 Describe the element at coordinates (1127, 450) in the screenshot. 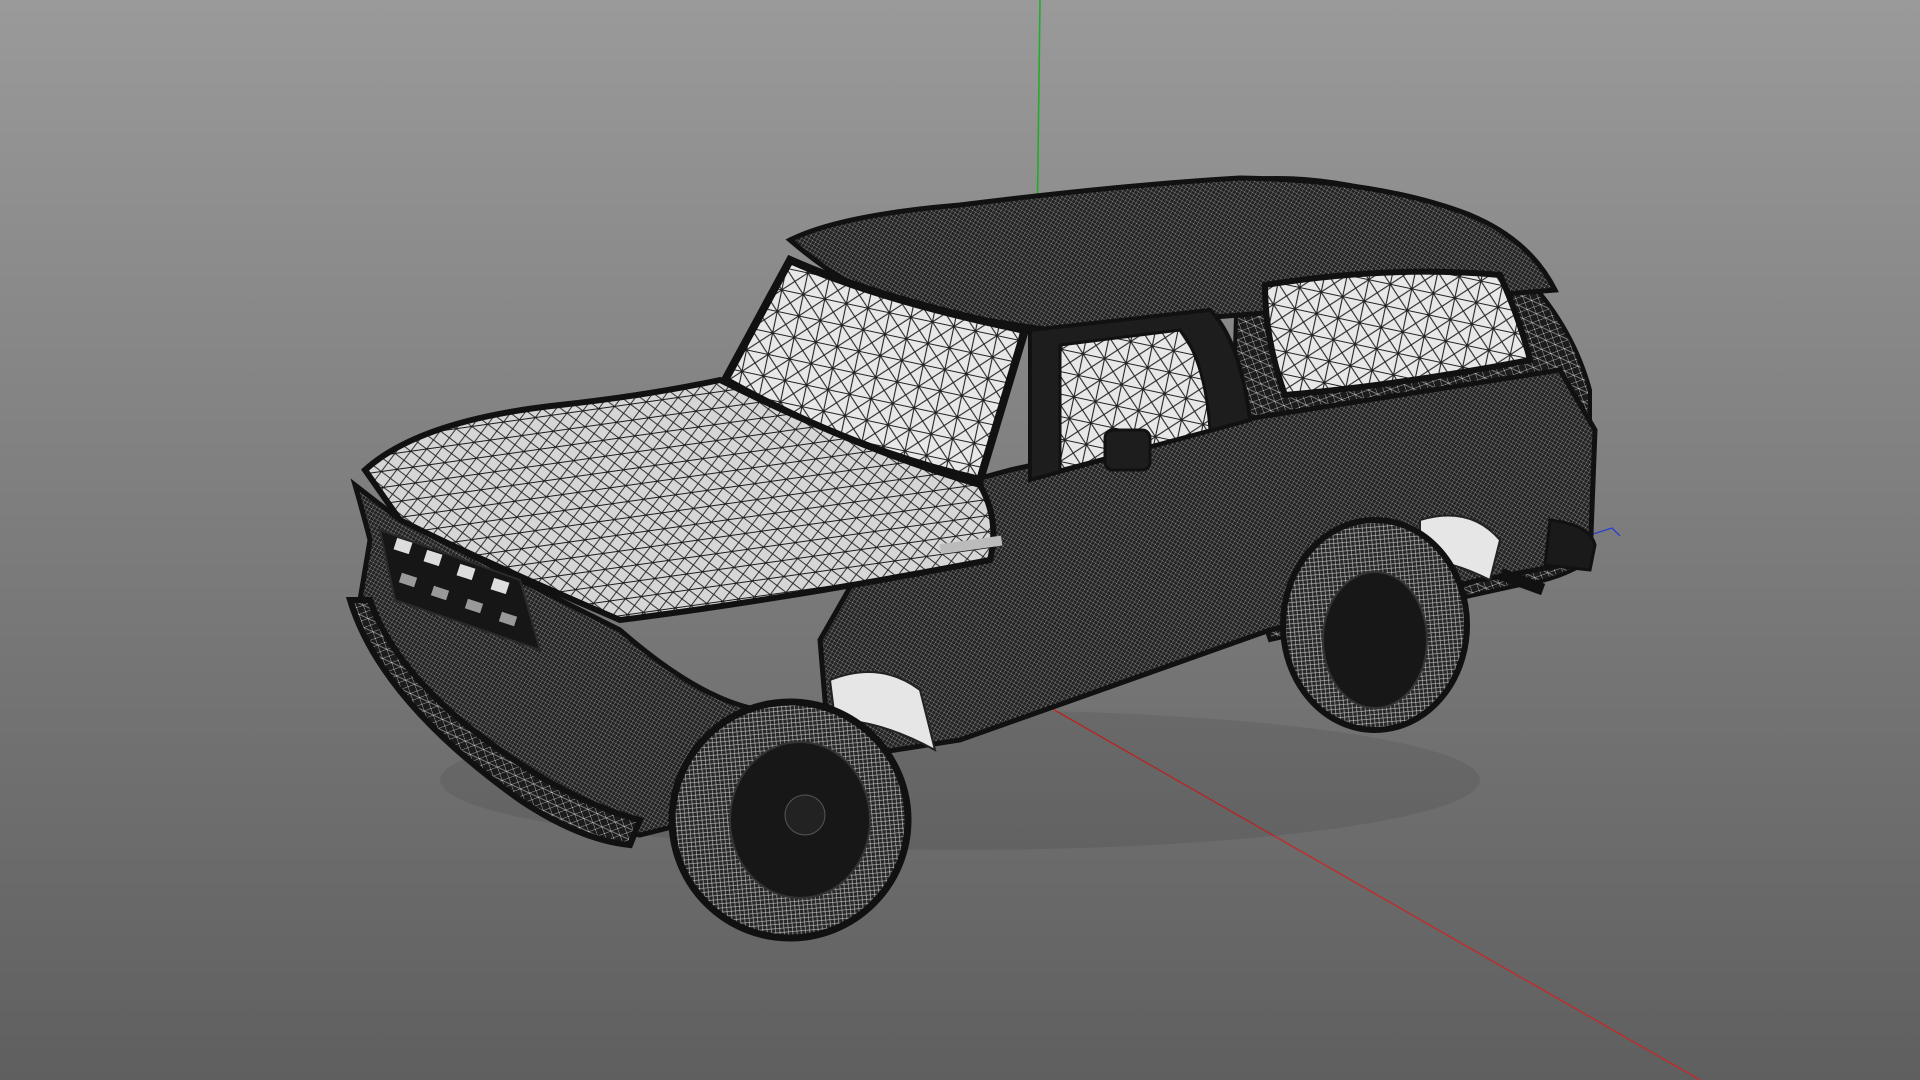

I see `side-mirror` at that location.